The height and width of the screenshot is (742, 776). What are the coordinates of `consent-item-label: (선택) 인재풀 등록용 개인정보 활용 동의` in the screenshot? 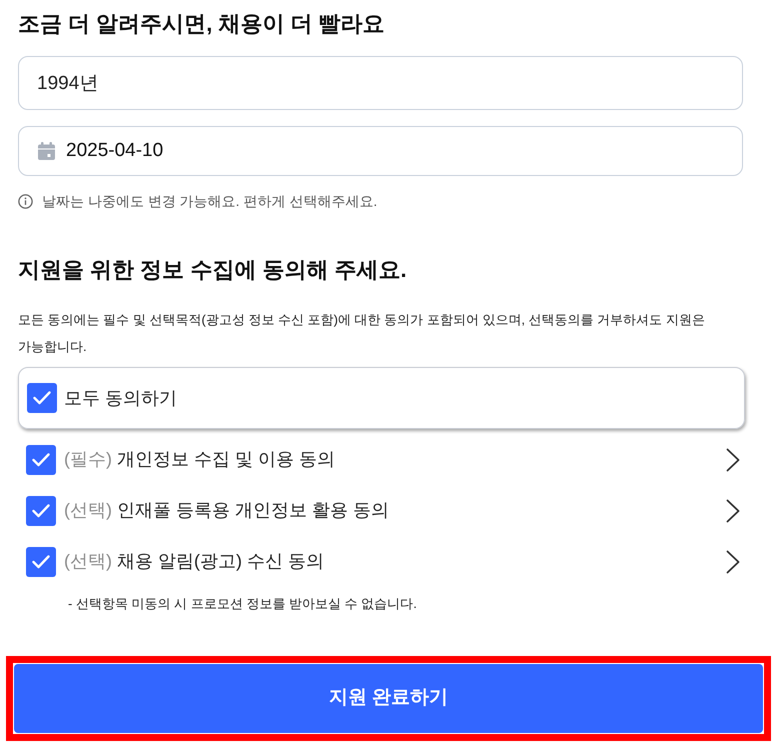 It's located at (227, 510).